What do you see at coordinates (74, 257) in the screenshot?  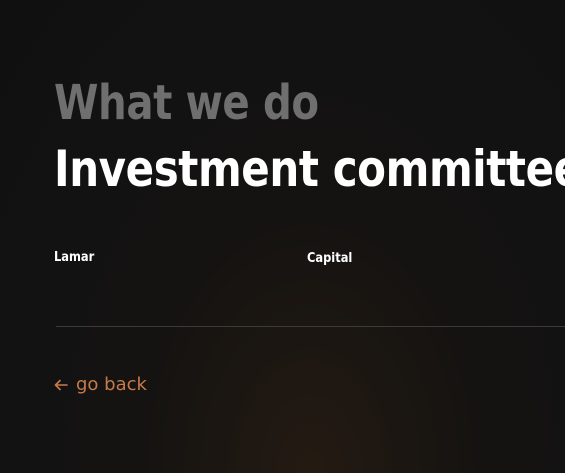 I see `member-name-label: Lamar` at bounding box center [74, 257].